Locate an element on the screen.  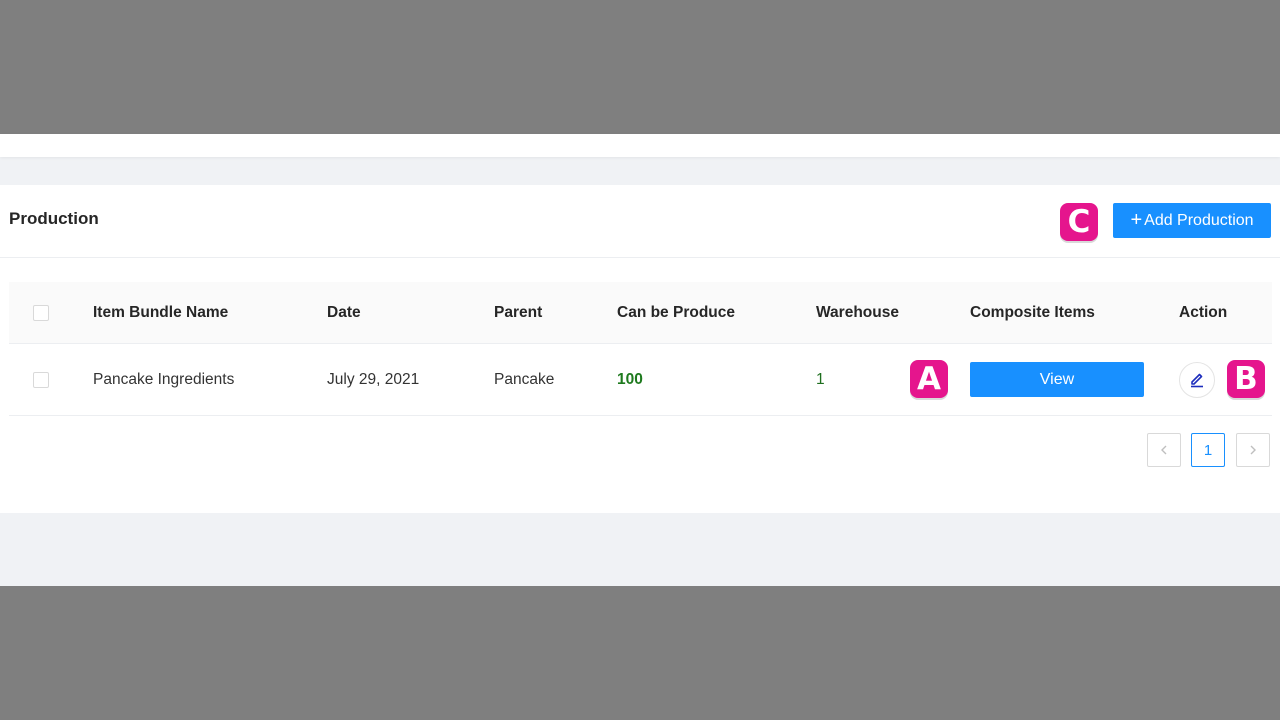
page-title: Production is located at coordinates (54, 218).